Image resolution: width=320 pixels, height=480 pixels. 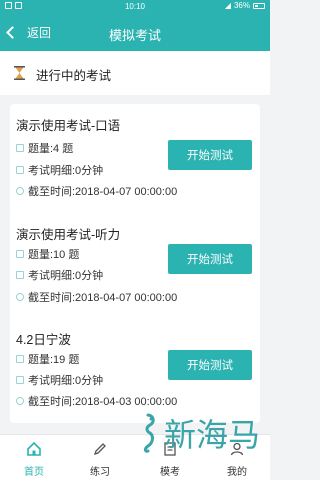 I want to click on question-count-row: 题量:4 题, so click(x=44, y=148).